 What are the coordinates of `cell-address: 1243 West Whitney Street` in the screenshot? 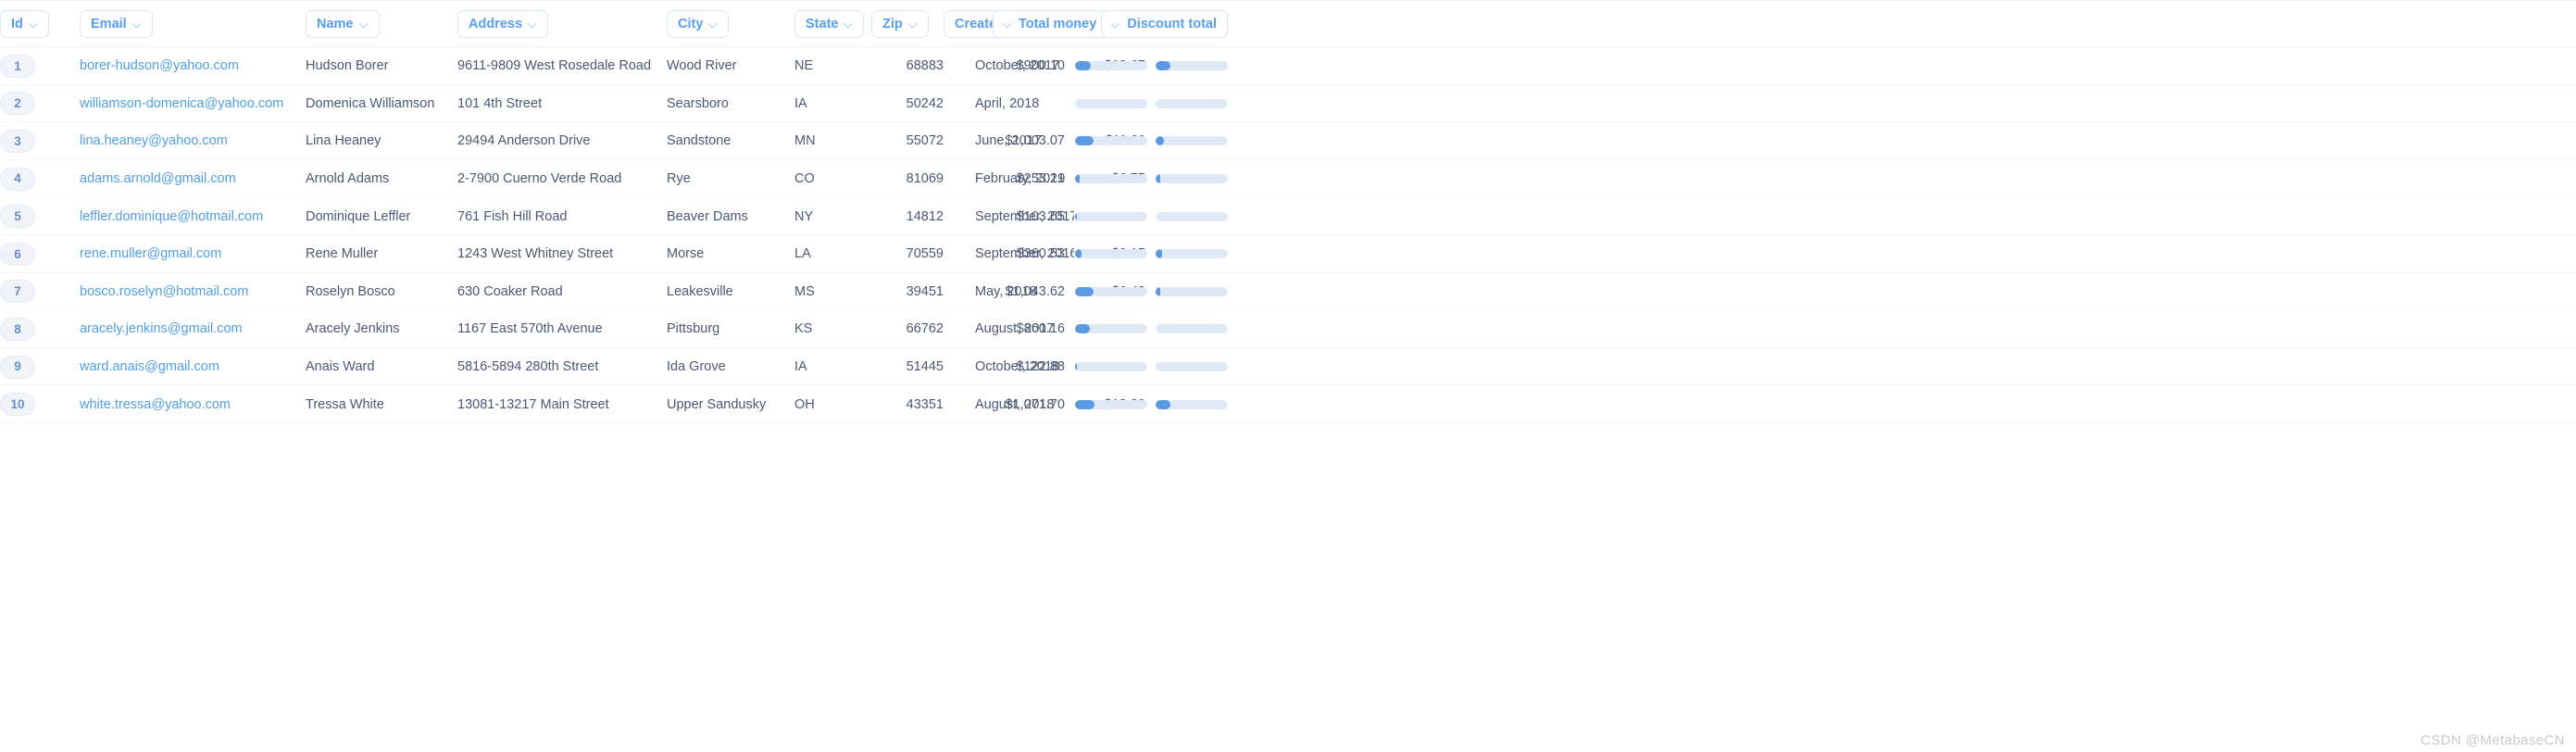 It's located at (562, 254).